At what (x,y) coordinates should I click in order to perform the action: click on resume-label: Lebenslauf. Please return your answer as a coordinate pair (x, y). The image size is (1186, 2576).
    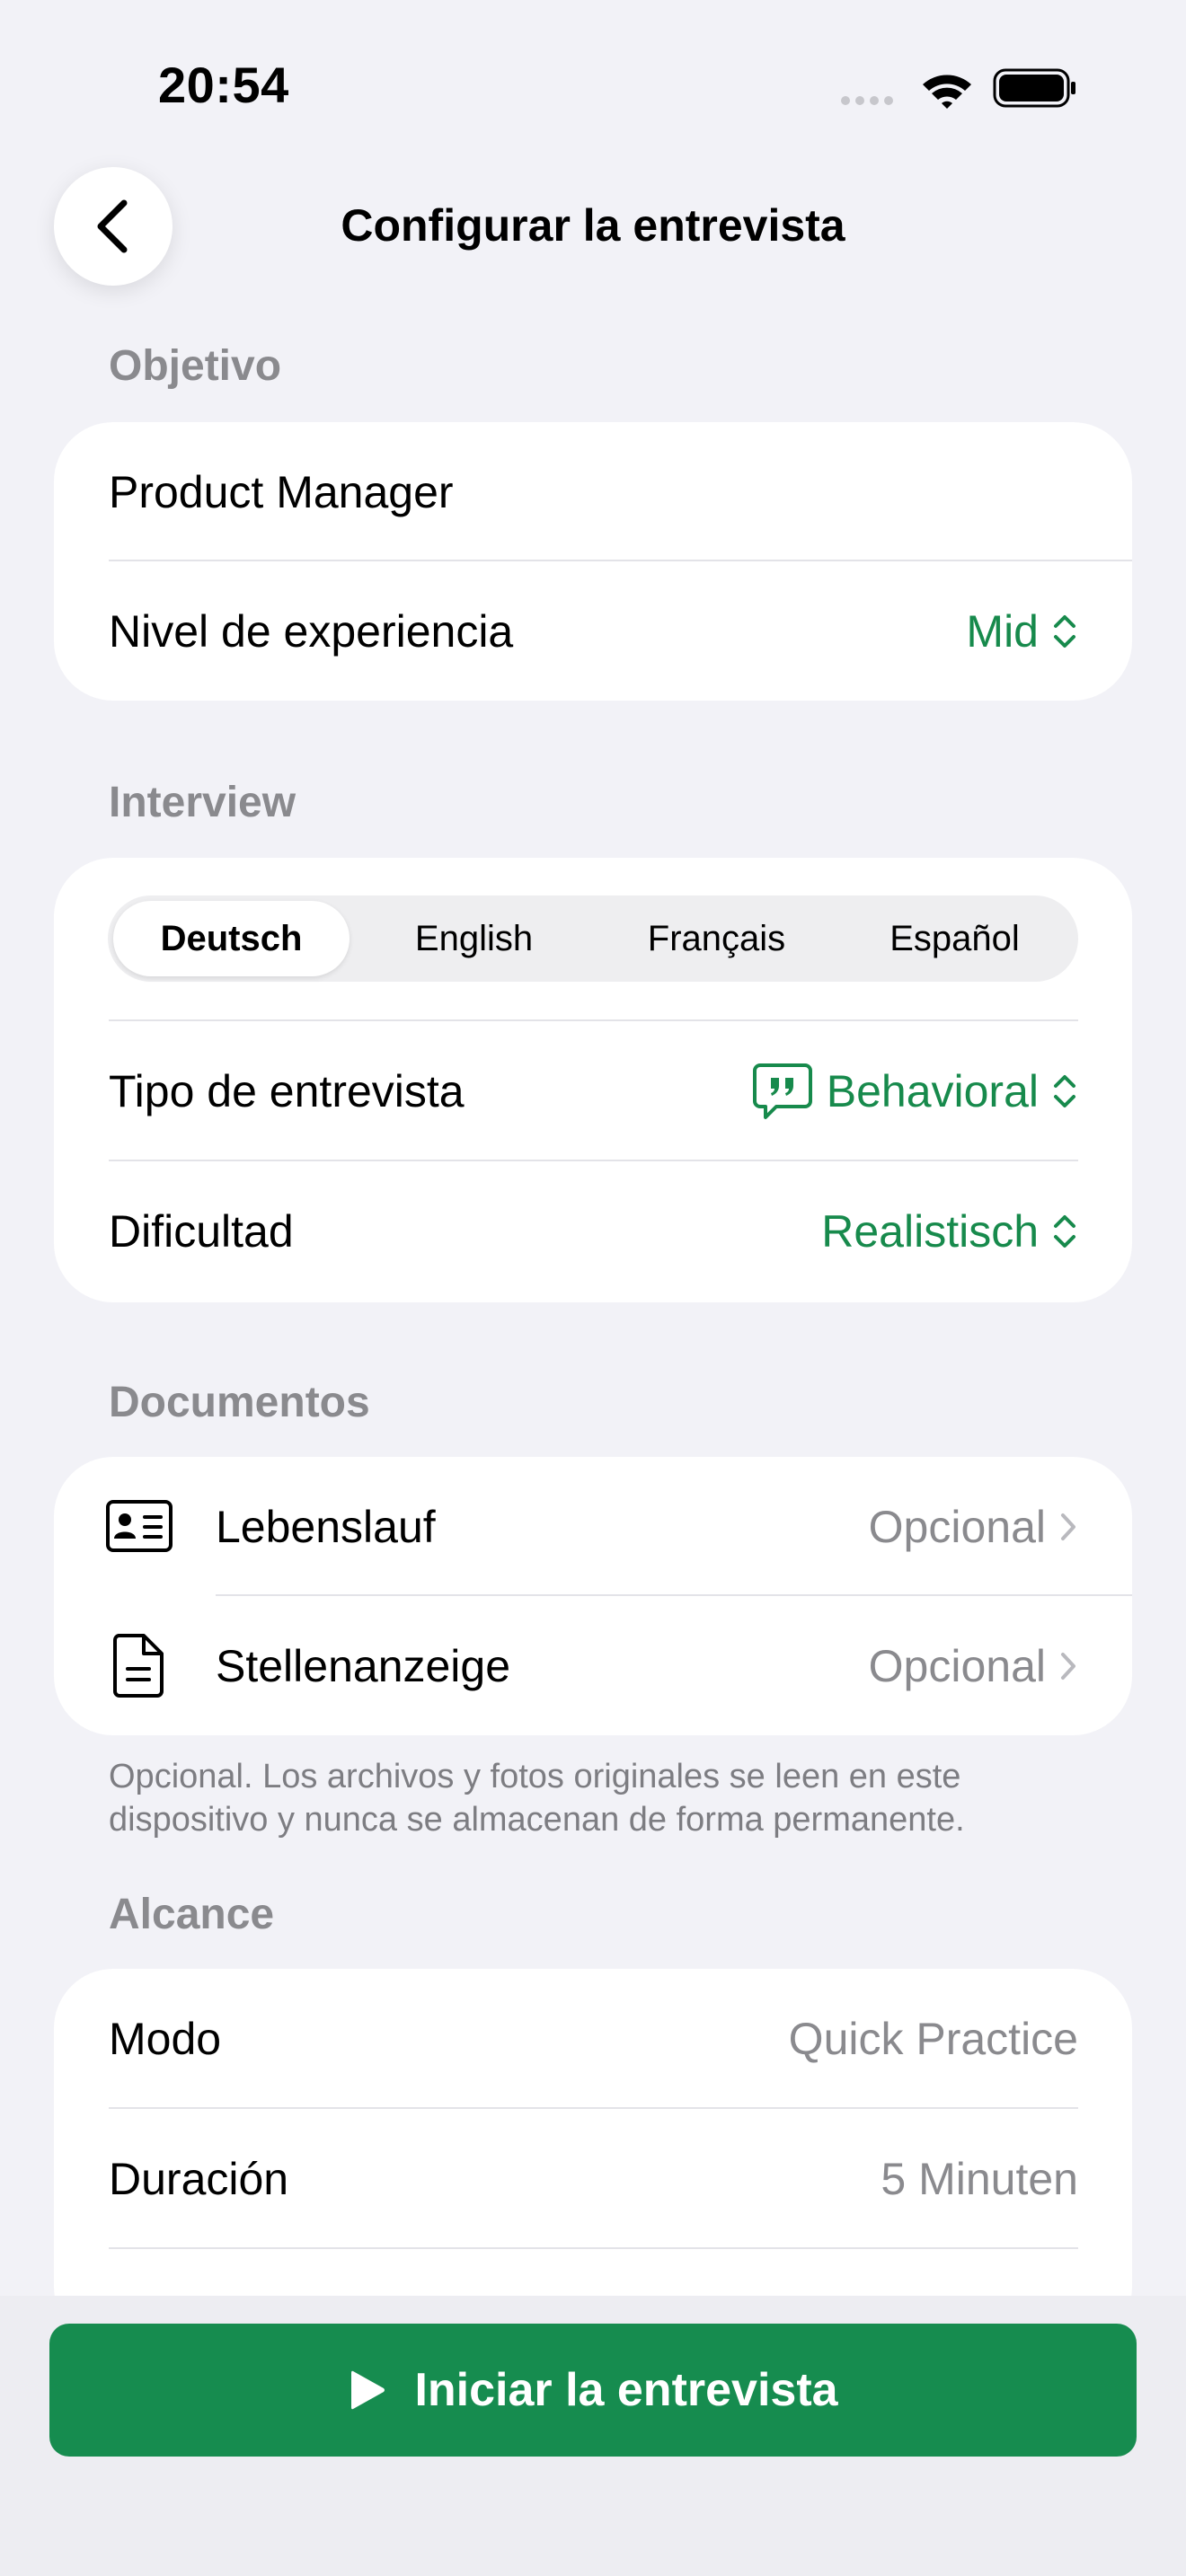
    Looking at the image, I should click on (326, 1526).